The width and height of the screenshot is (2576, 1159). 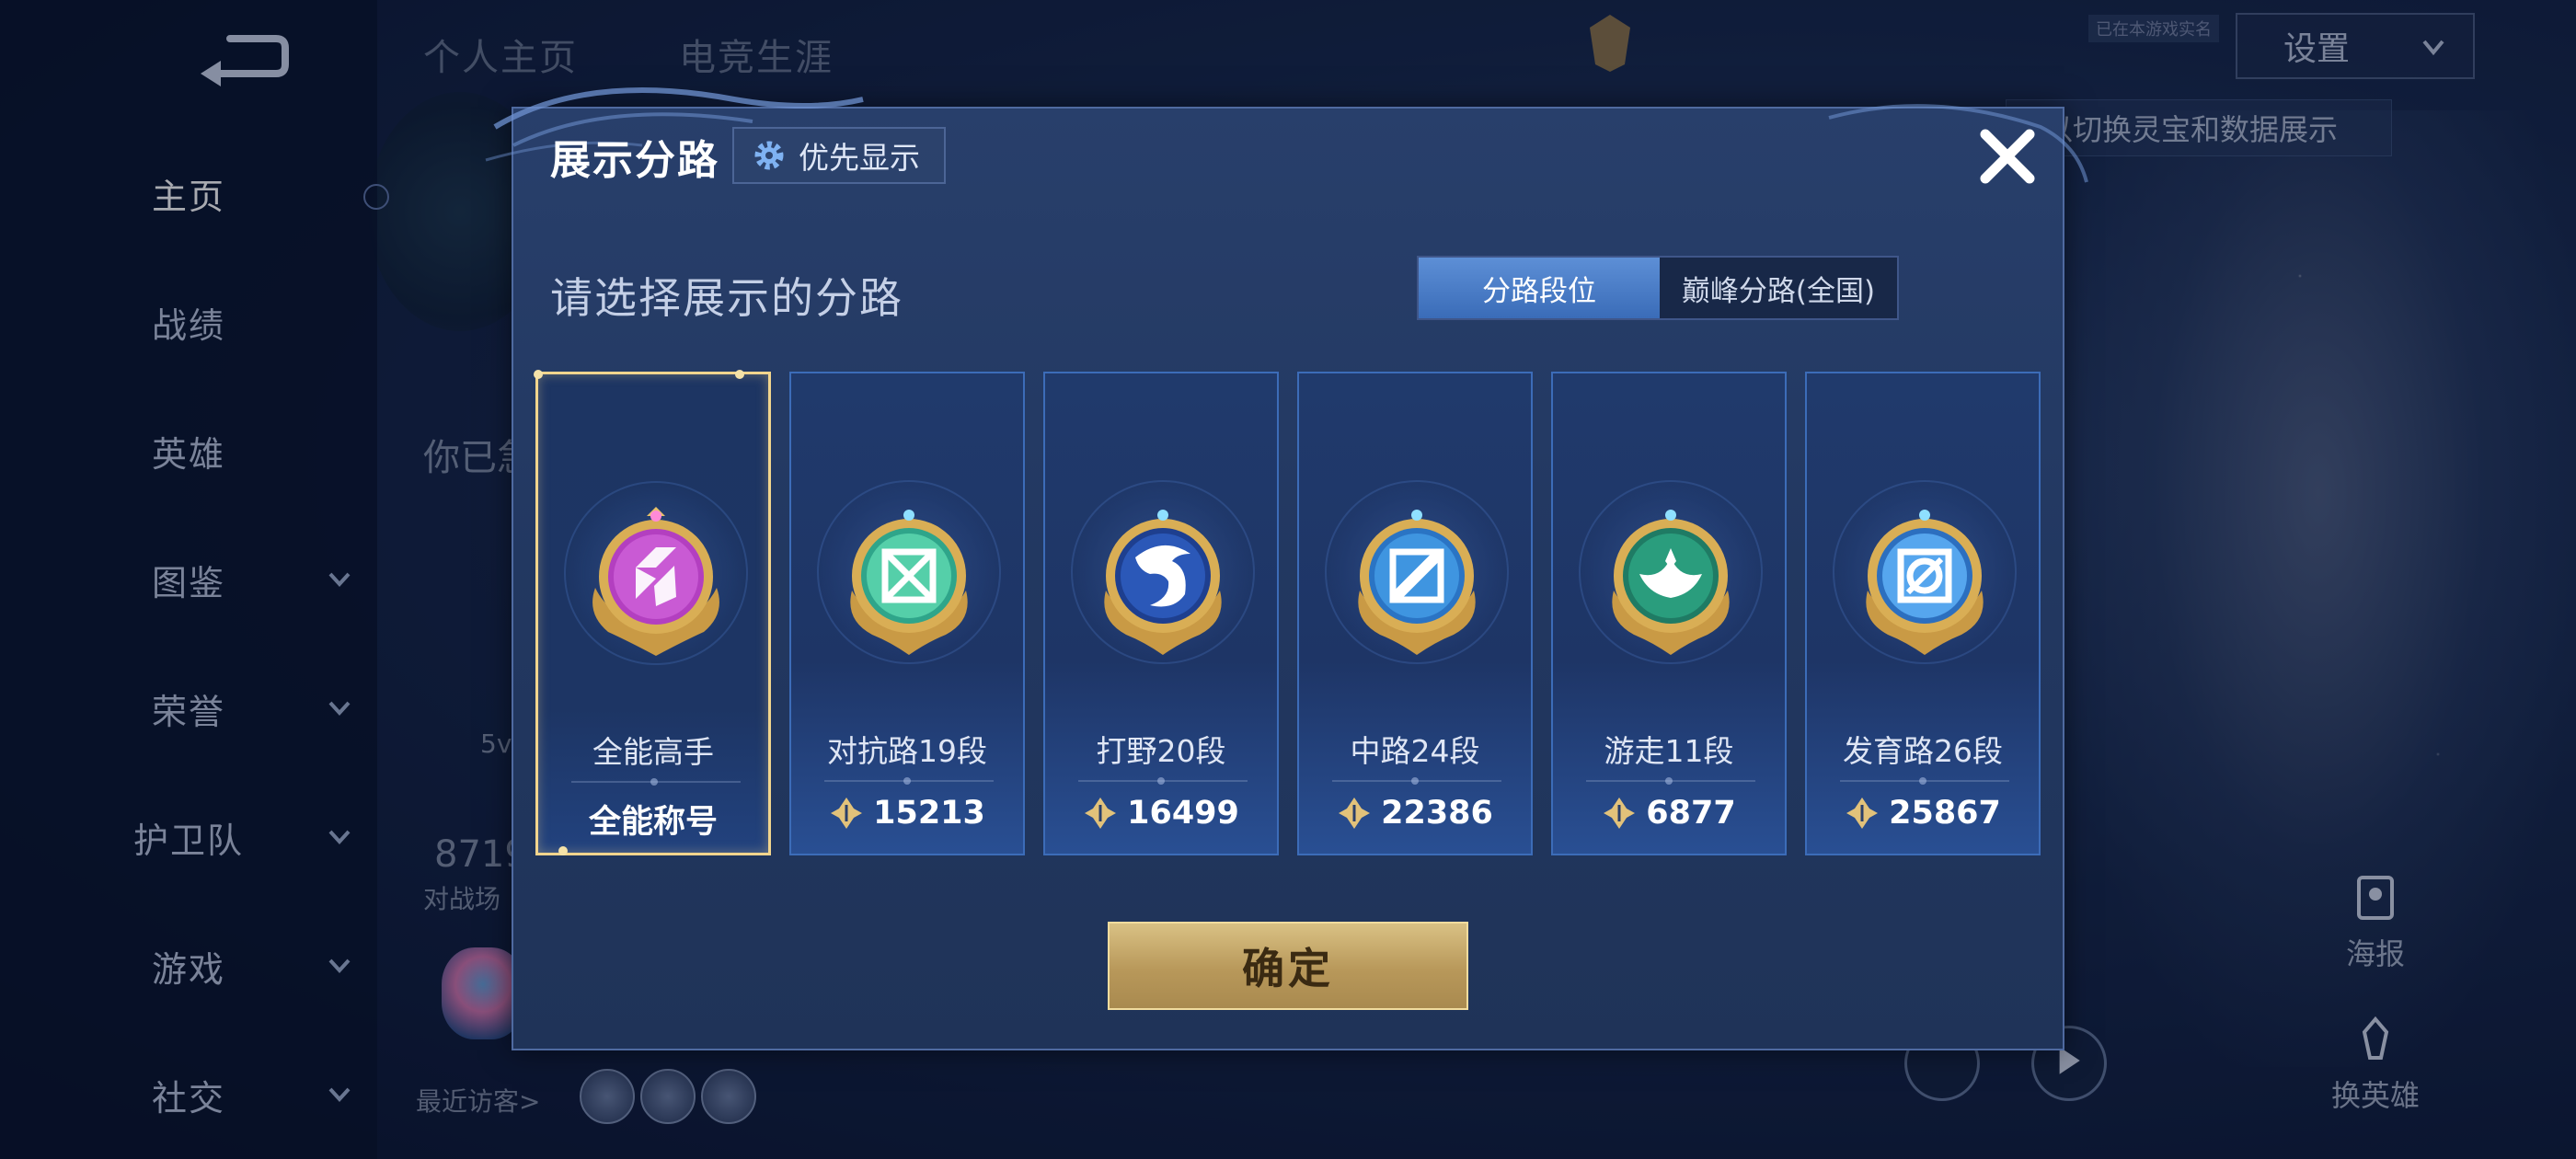 I want to click on lane-card-score: 25867, so click(x=1945, y=813).